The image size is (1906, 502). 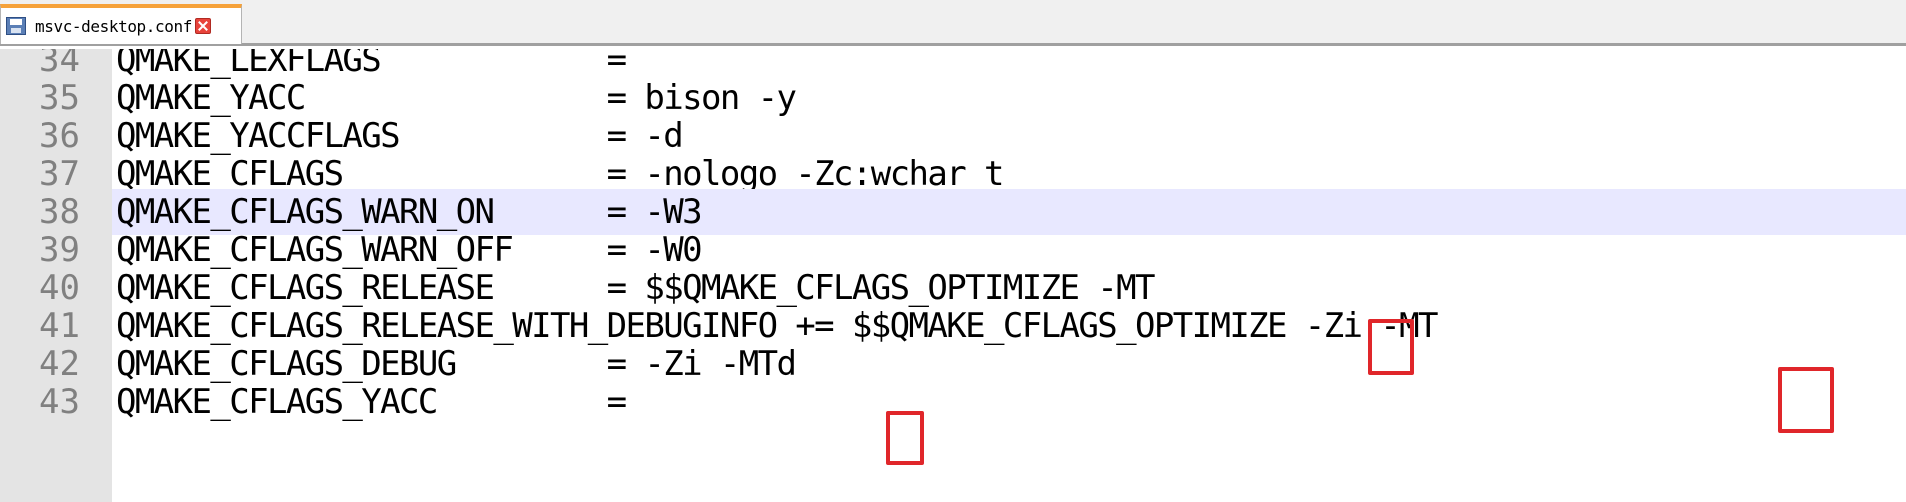 What do you see at coordinates (905, 438) in the screenshot?
I see `highlight-box-debug` at bounding box center [905, 438].